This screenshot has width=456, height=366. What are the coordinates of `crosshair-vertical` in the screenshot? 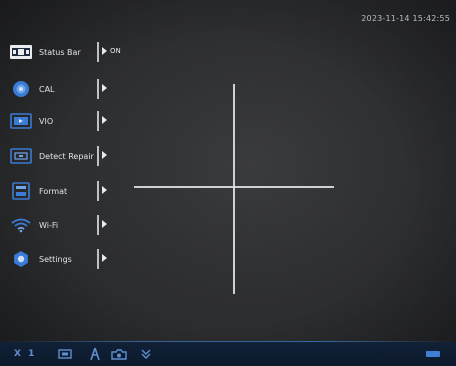 It's located at (234, 189).